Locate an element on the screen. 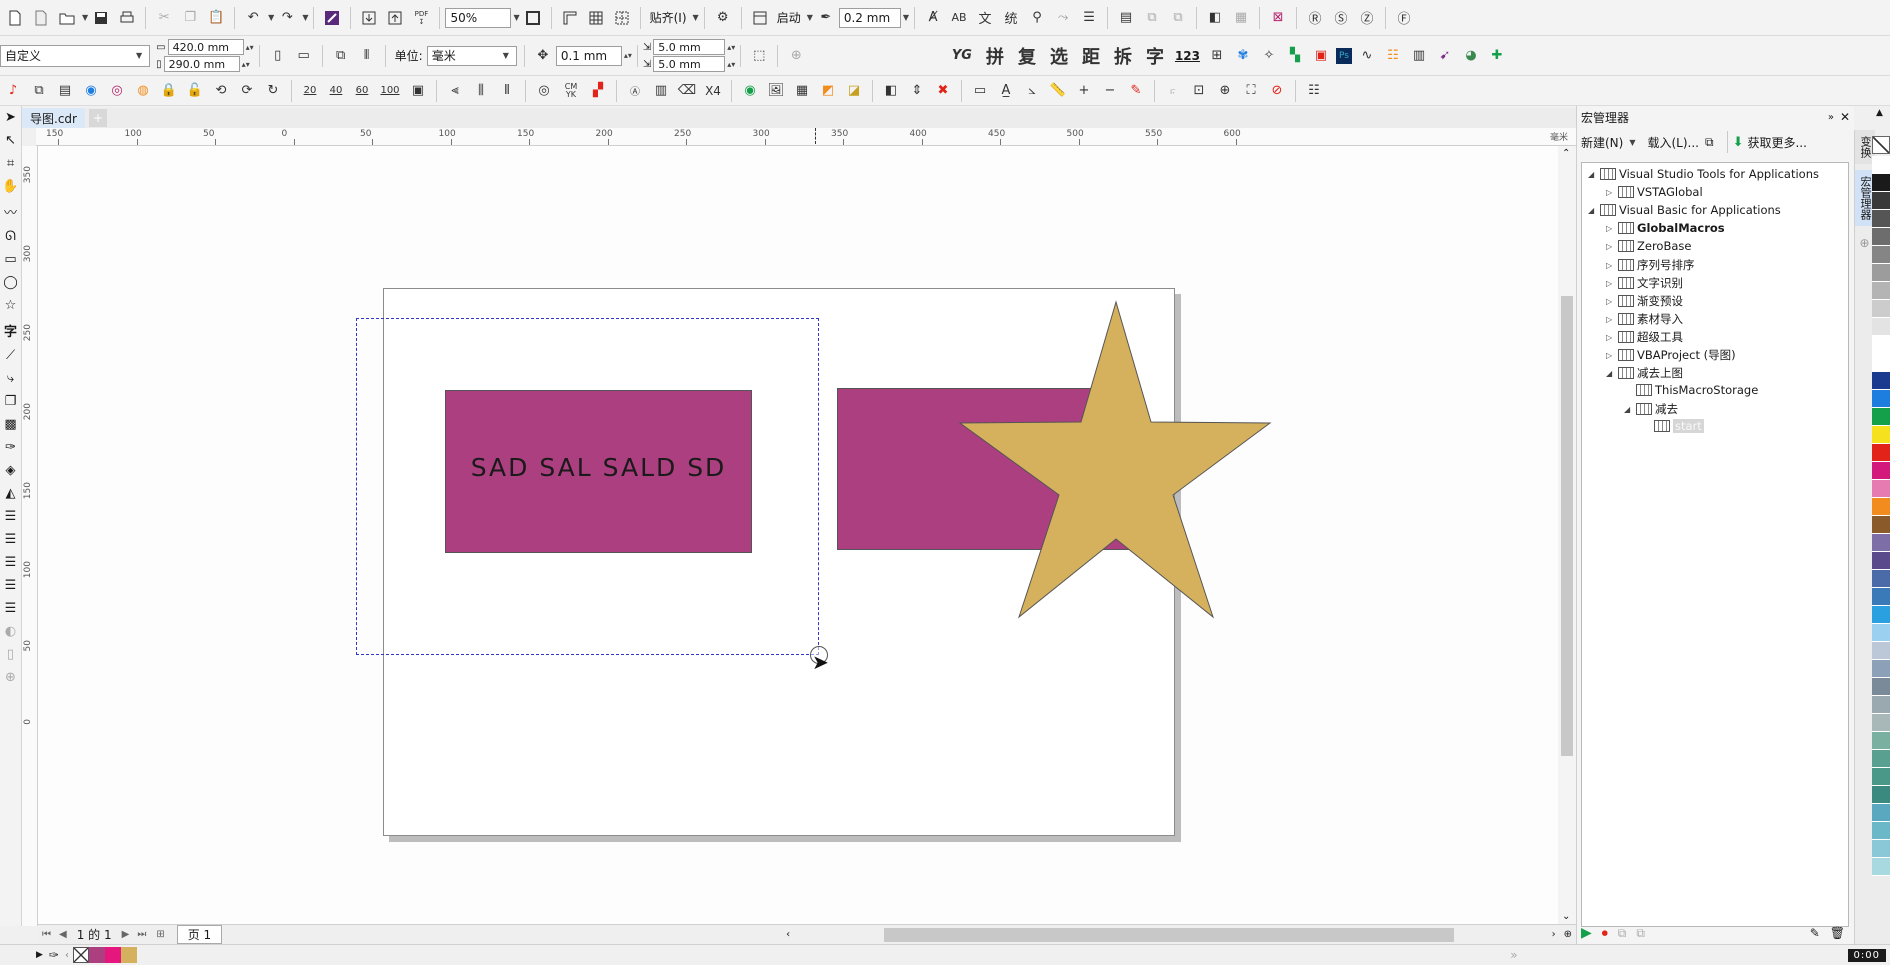 The height and width of the screenshot is (965, 1890). gallery-icon: ⧉ is located at coordinates (39, 91).